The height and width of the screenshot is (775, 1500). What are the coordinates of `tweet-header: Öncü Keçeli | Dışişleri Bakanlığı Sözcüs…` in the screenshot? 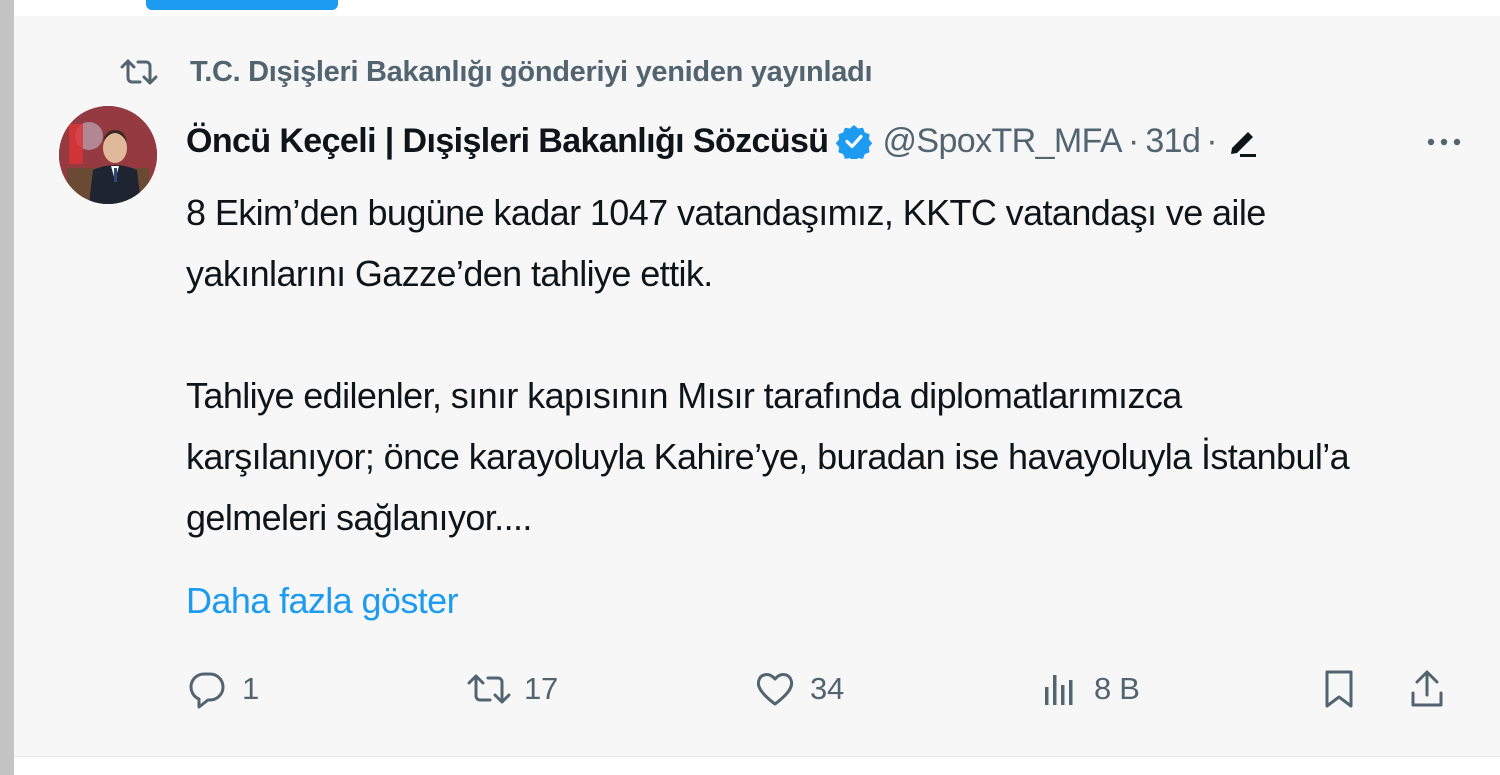 It's located at (831, 141).